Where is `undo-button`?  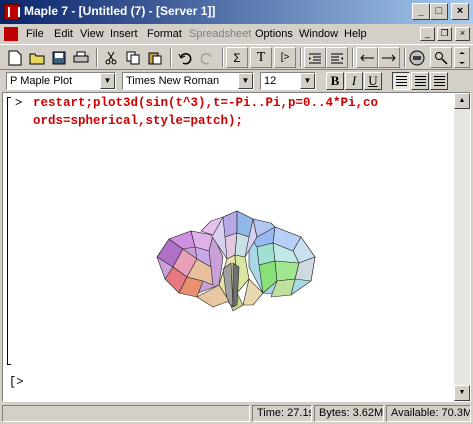 undo-button is located at coordinates (185, 57).